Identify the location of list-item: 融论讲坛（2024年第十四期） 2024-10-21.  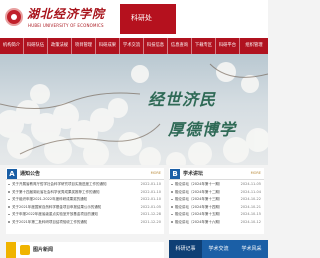
(216, 209).